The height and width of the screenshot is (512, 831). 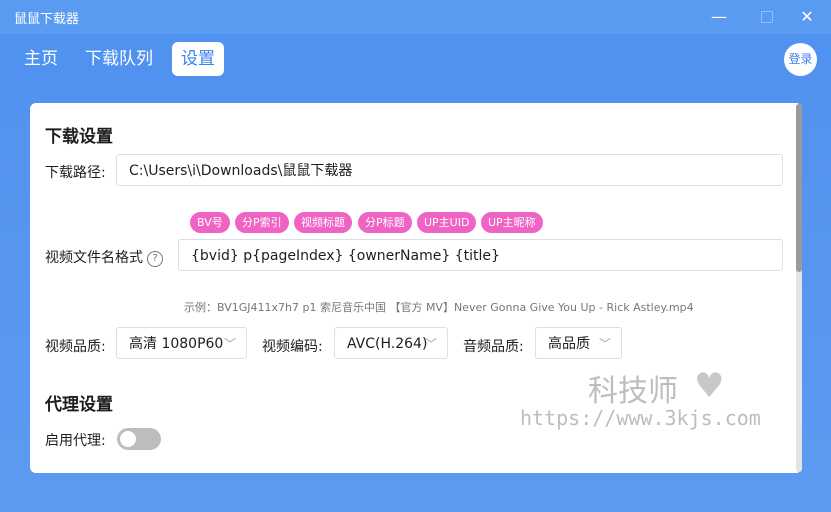 I want to click on audio-quality-value: 高品质, so click(x=569, y=344).